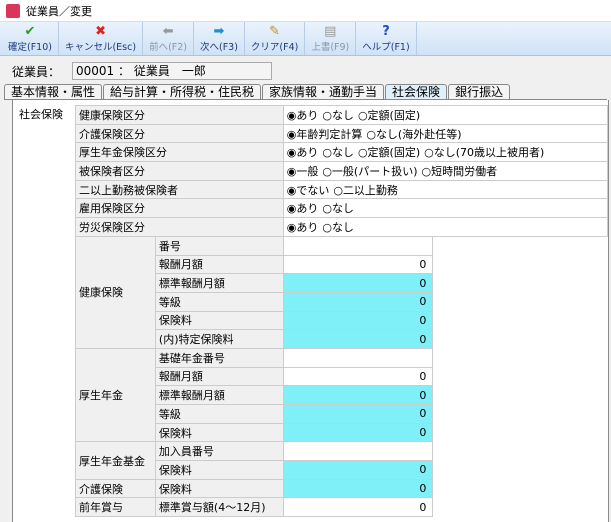 The height and width of the screenshot is (522, 611). What do you see at coordinates (219, 38) in the screenshot?
I see `next-button: ➡ 次へ(F3)` at bounding box center [219, 38].